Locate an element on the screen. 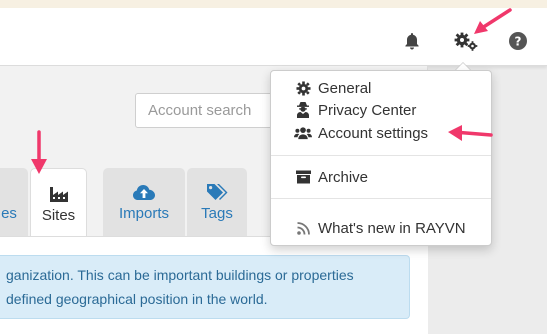  menu-item-archive: Archive is located at coordinates (381, 177).